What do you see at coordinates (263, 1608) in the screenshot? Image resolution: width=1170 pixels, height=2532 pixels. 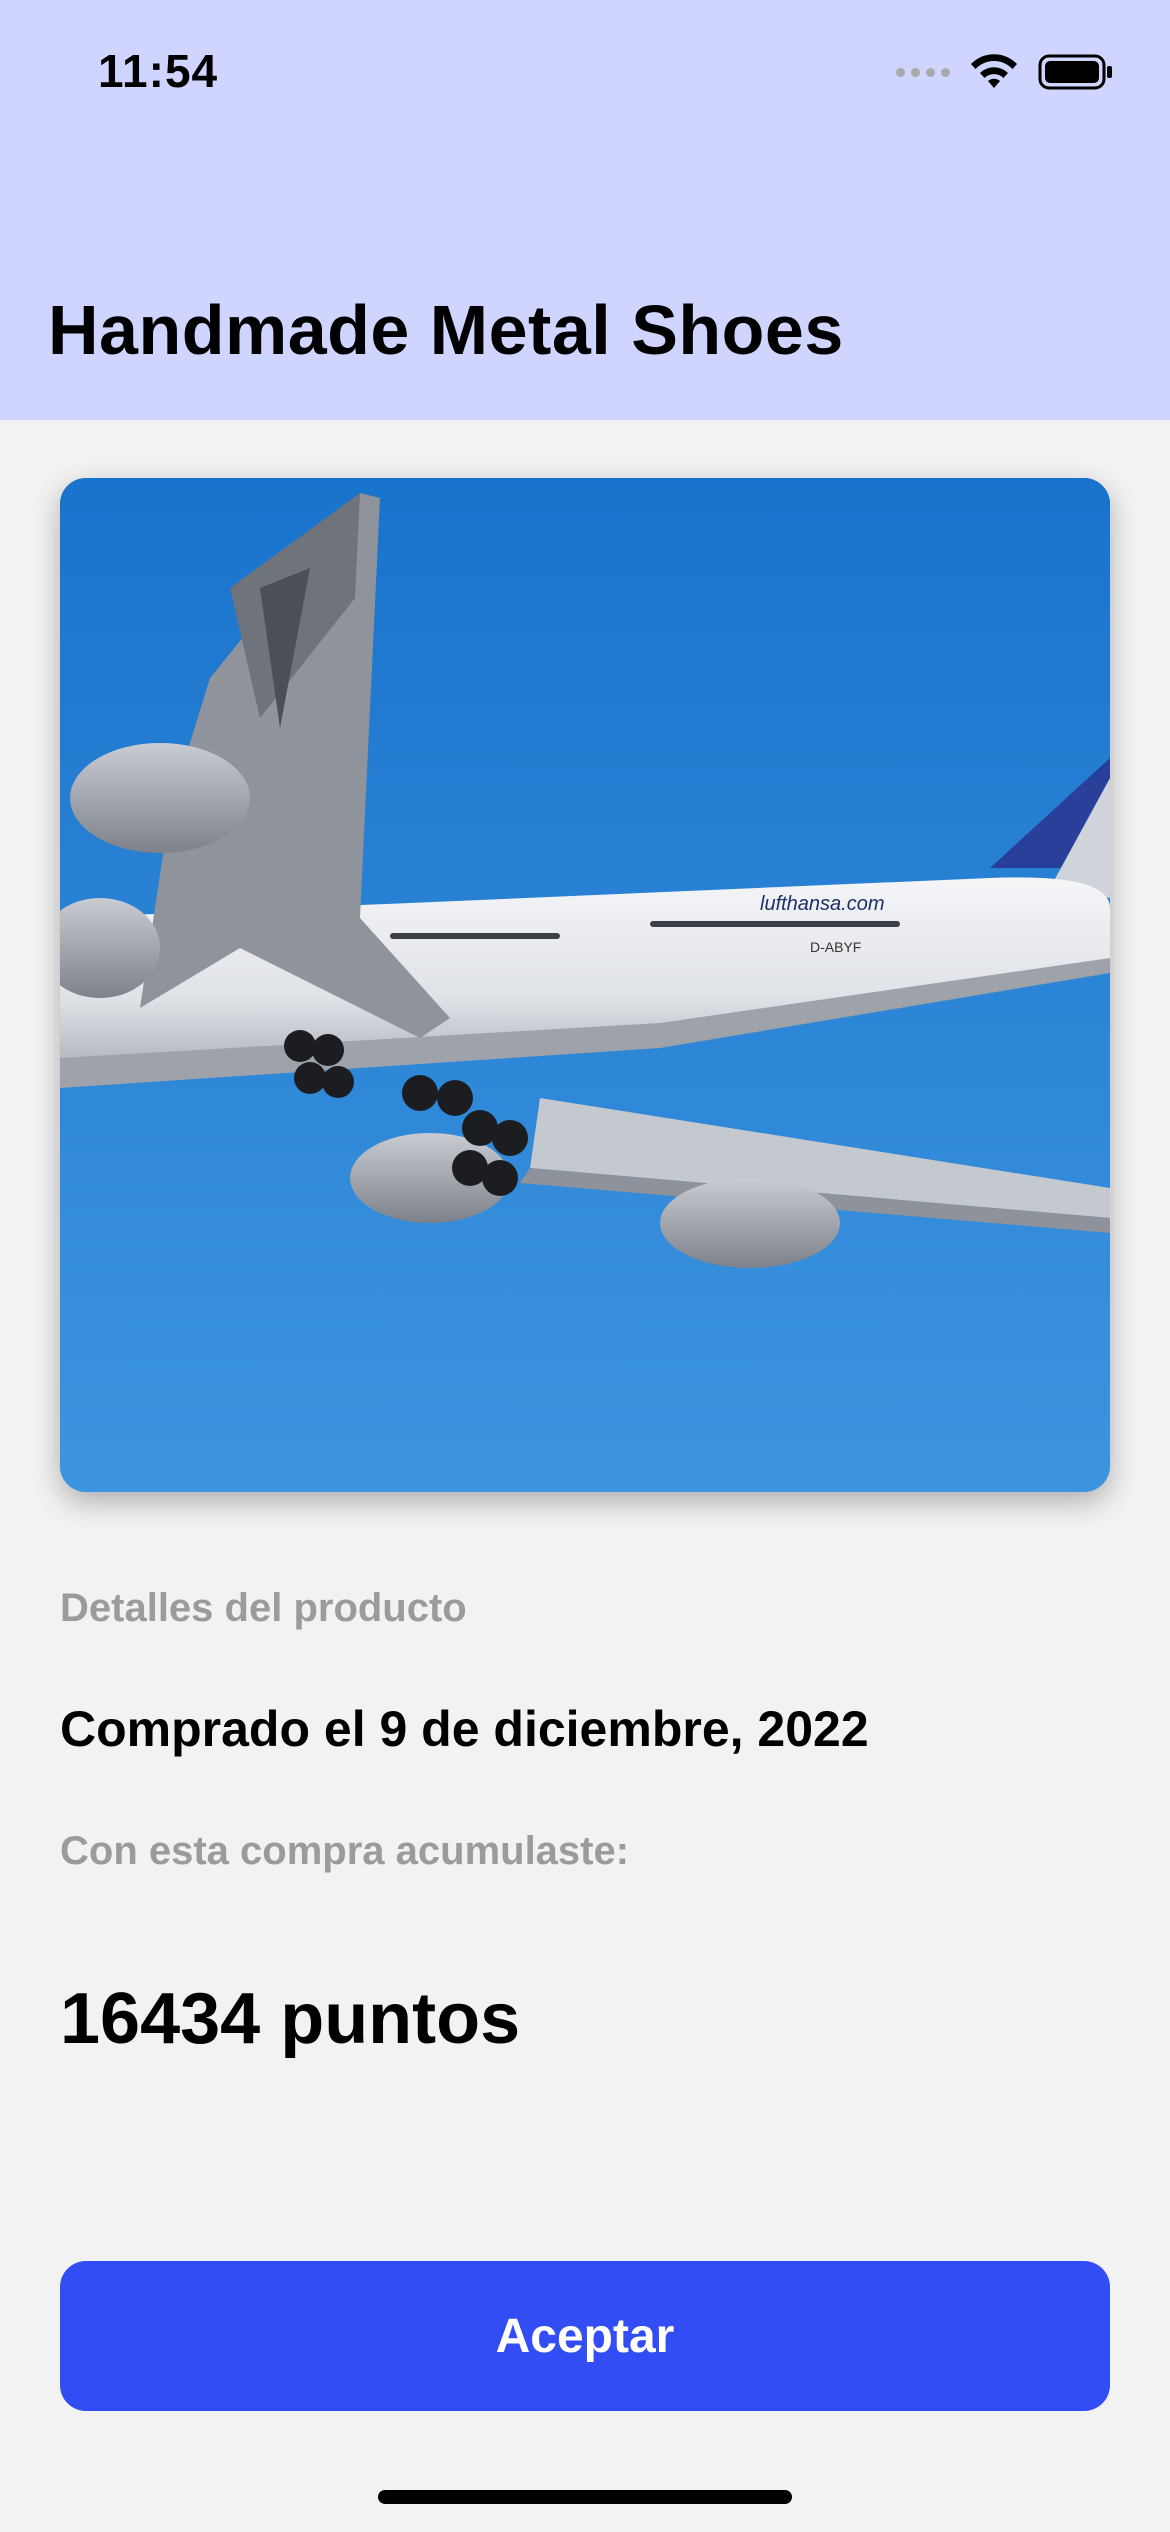 I see `details-section-label: Detalles del producto` at bounding box center [263, 1608].